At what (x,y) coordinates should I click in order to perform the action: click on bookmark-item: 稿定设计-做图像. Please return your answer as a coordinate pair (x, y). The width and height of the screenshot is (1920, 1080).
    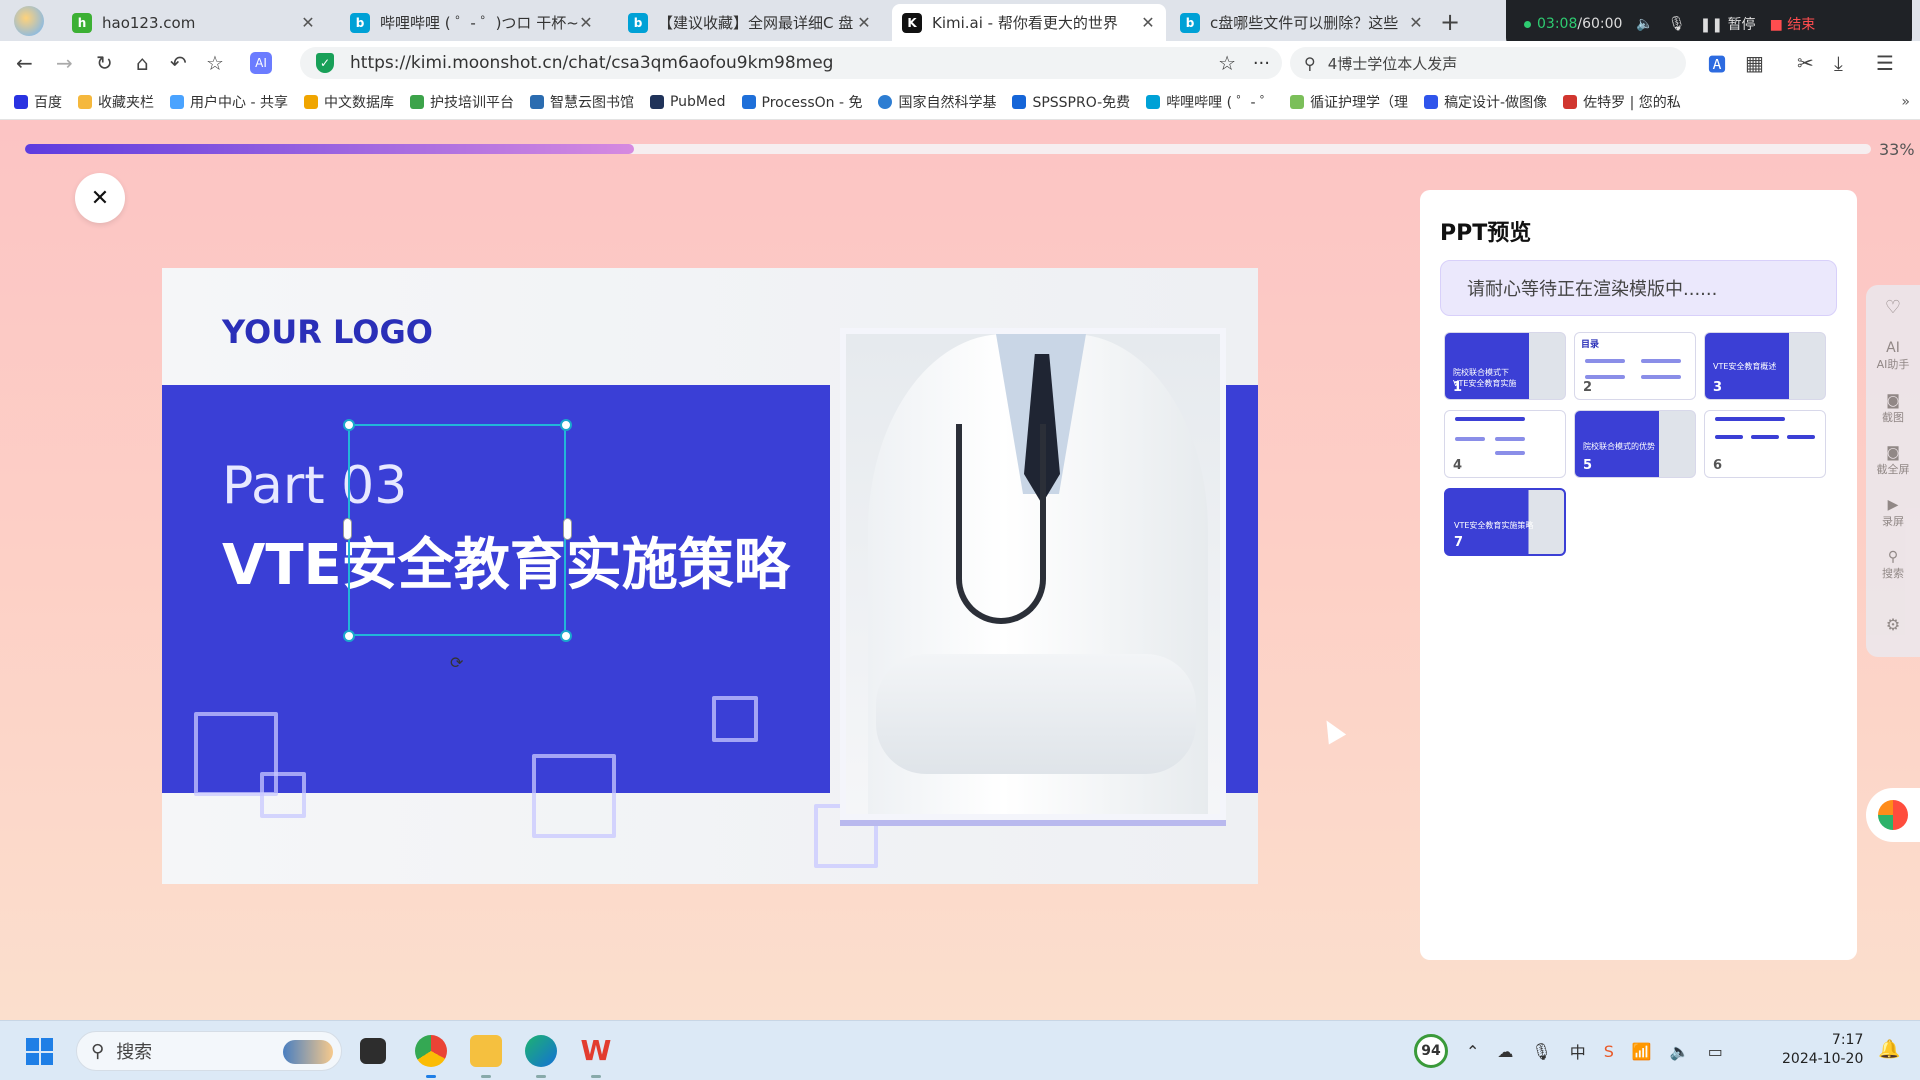
    Looking at the image, I should click on (1485, 102).